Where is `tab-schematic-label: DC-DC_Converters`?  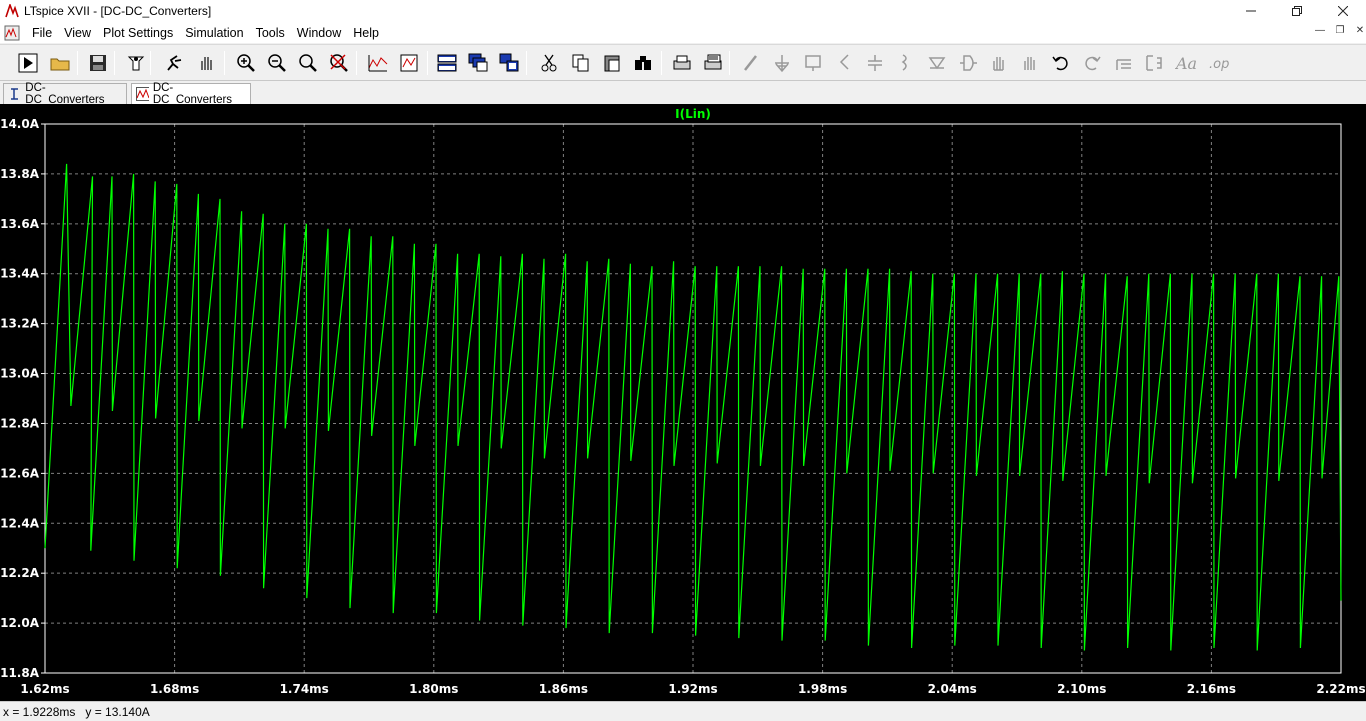
tab-schematic-label: DC-DC_Converters is located at coordinates (65, 94).